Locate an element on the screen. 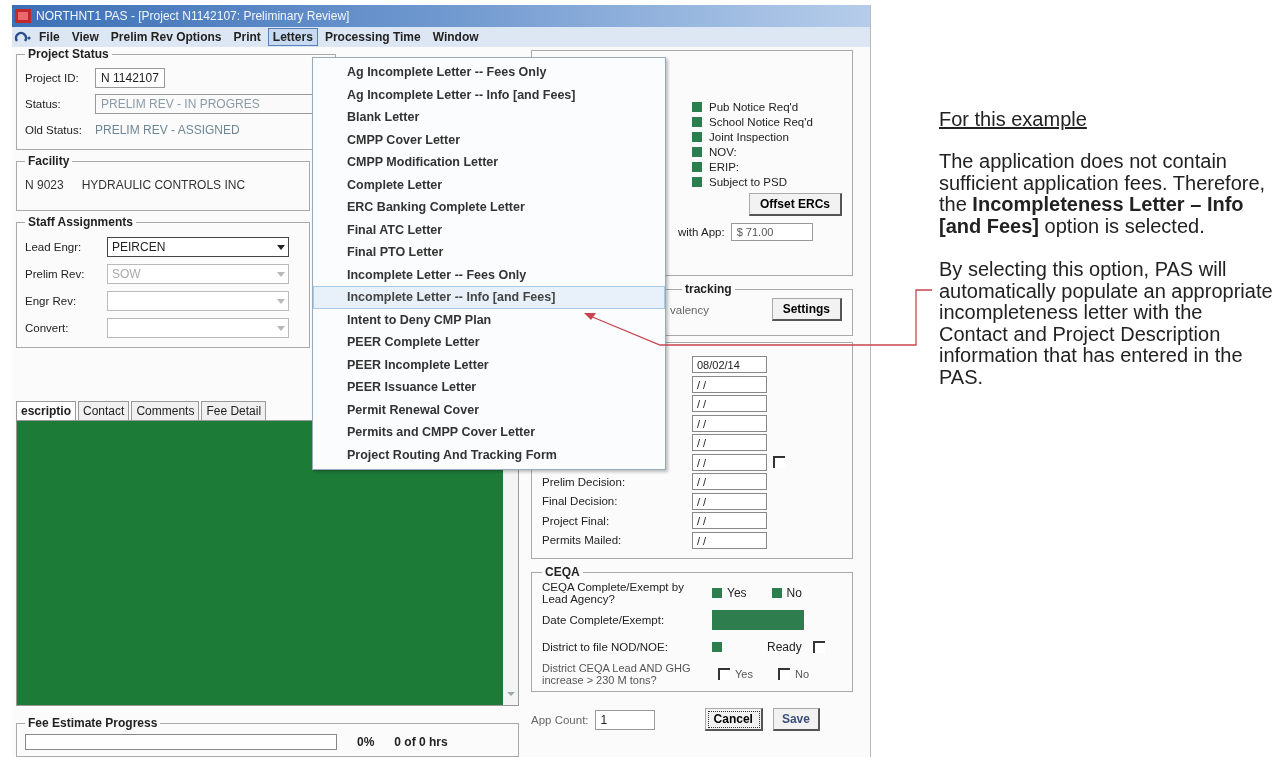 Image resolution: width=1276 pixels, height=761 pixels. menu-item: File is located at coordinates (49, 37).